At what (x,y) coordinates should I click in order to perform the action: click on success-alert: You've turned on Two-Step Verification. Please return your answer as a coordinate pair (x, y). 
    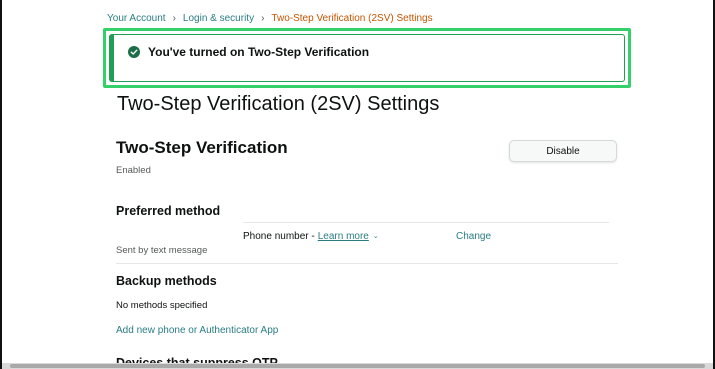
    Looking at the image, I should click on (367, 58).